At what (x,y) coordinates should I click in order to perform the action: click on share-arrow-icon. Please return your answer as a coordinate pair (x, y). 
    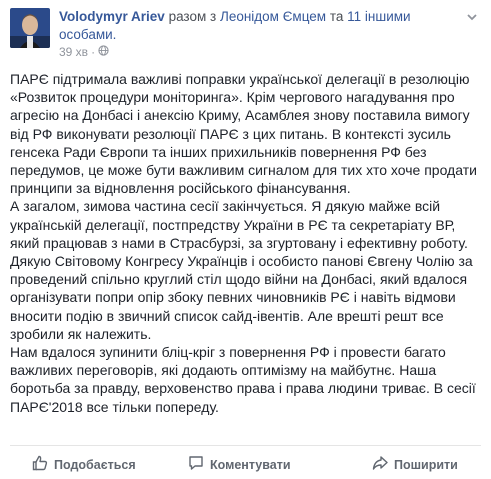
    Looking at the image, I should click on (380, 464).